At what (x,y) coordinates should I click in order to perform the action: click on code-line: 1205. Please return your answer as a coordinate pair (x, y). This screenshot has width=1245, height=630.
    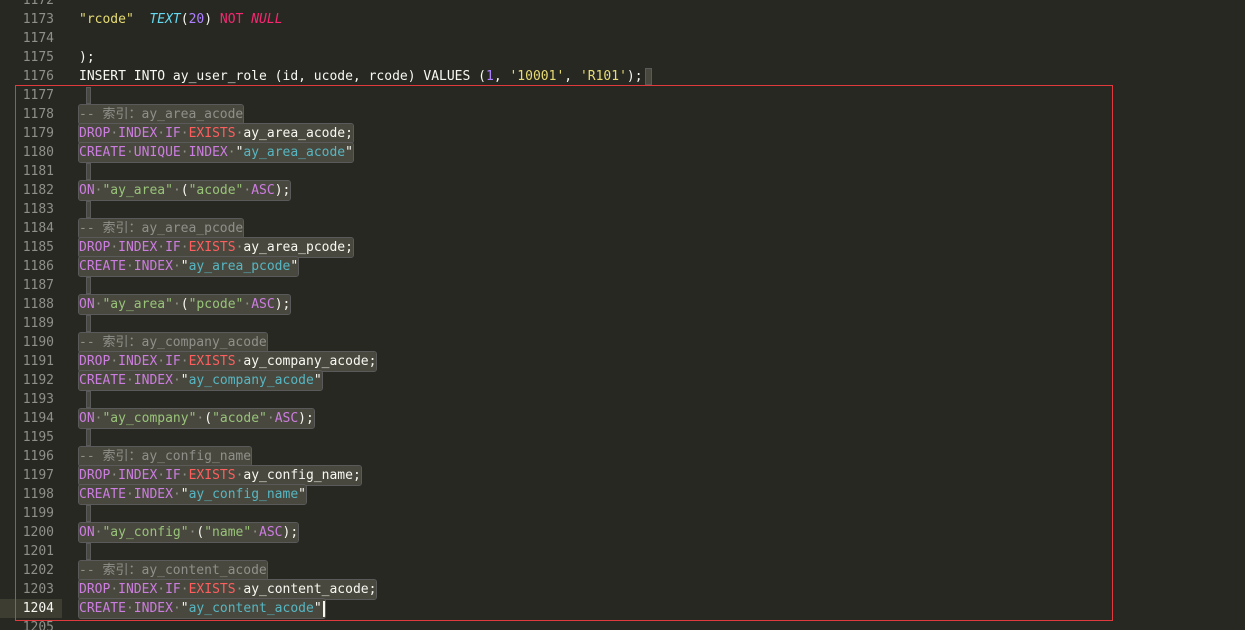
    Looking at the image, I should click on (622, 624).